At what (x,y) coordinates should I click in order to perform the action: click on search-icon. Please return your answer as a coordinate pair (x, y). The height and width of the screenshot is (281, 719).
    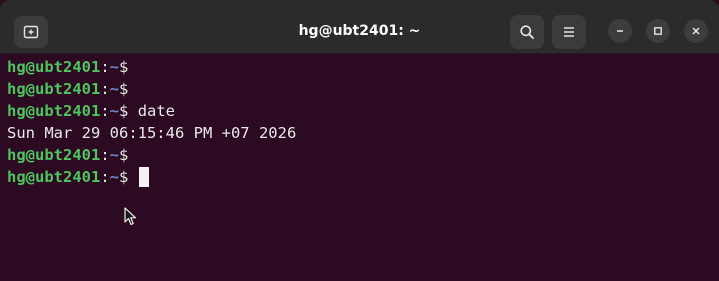
    Looking at the image, I should click on (527, 32).